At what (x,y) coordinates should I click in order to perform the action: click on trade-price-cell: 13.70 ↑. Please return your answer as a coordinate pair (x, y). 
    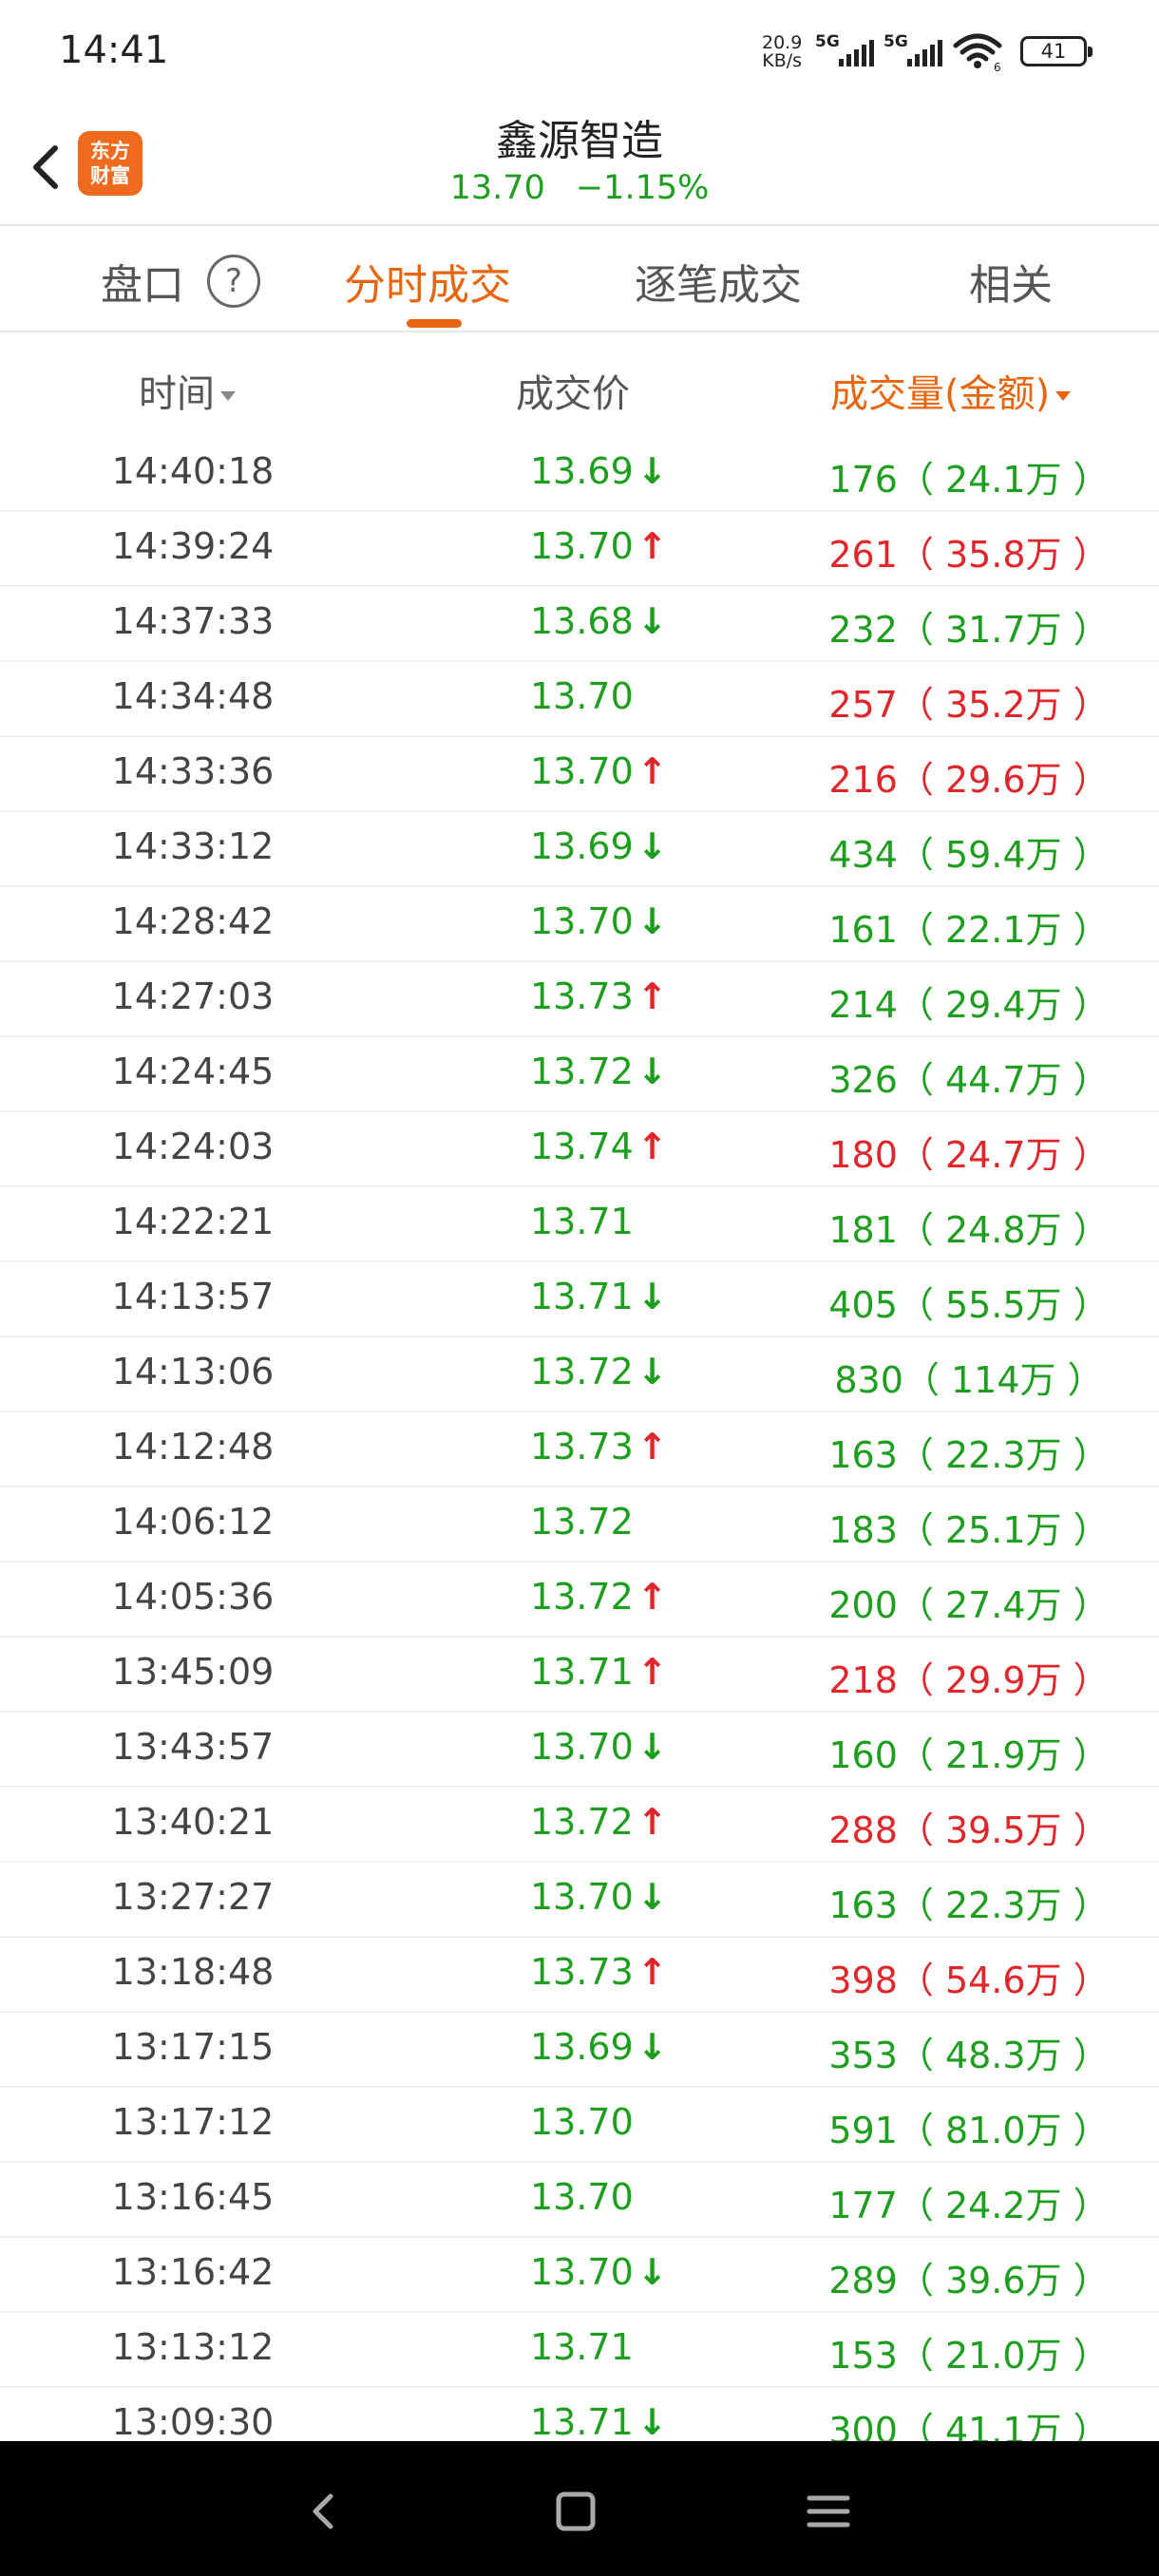
    Looking at the image, I should click on (599, 771).